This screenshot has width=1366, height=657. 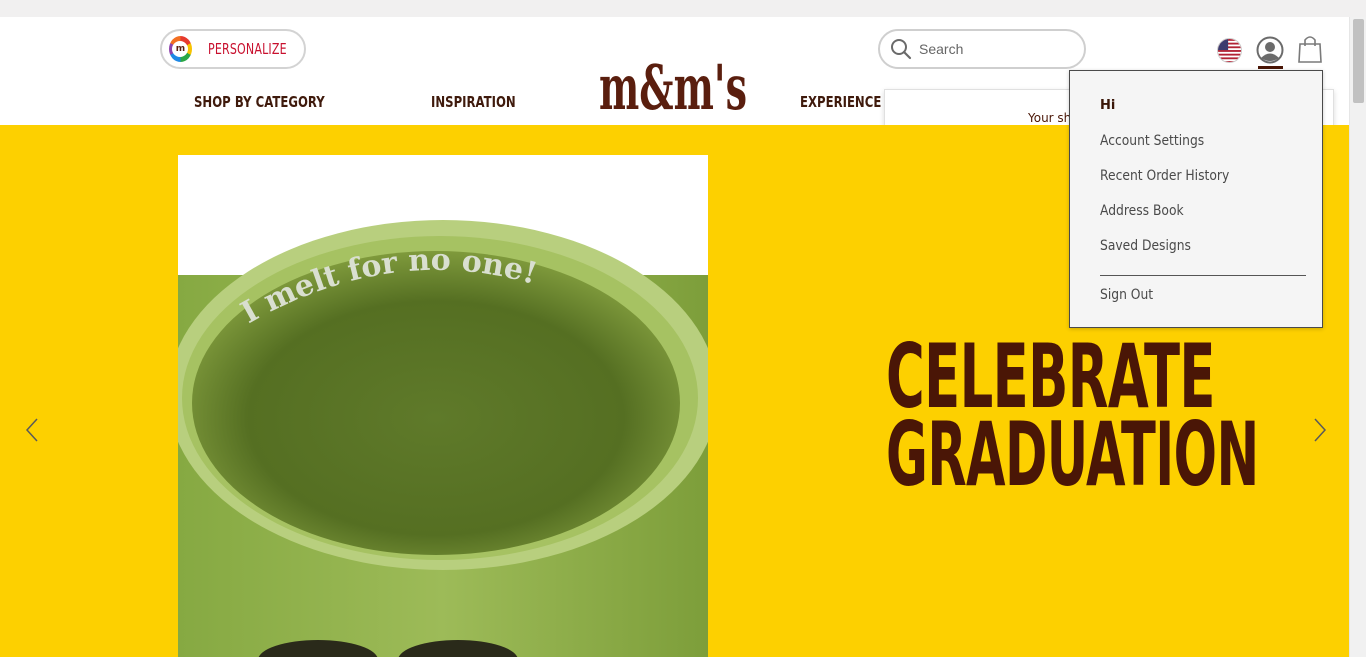 I want to click on badge-letter: m, so click(x=180, y=49).